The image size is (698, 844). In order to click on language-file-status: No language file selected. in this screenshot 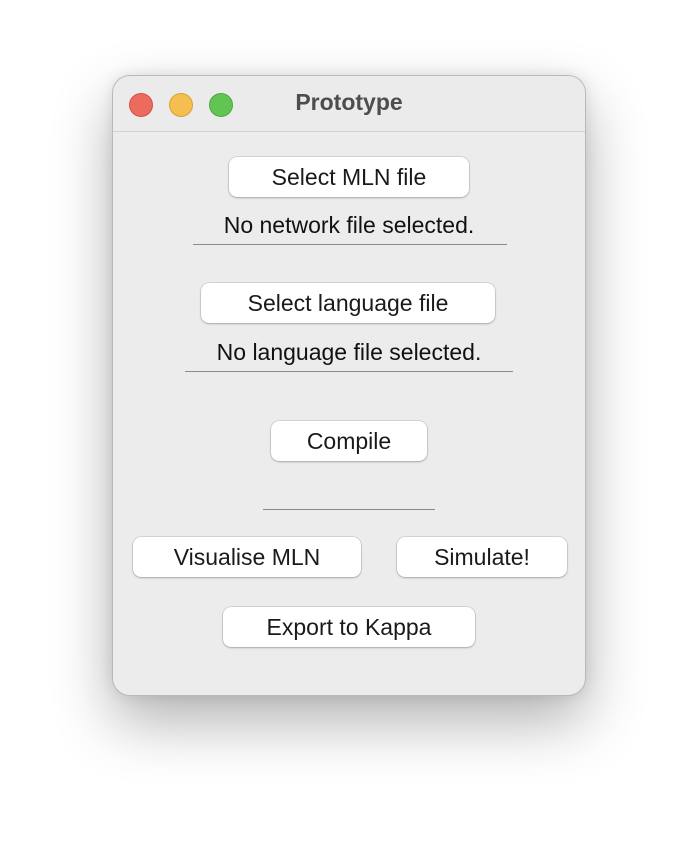, I will do `click(349, 352)`.